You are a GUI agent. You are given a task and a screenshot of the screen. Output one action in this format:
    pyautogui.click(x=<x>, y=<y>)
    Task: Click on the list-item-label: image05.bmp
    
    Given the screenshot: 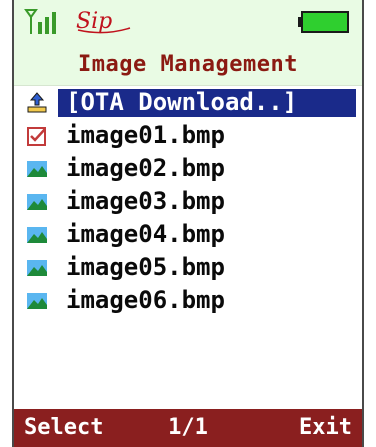 What is the action you would take?
    pyautogui.click(x=145, y=267)
    